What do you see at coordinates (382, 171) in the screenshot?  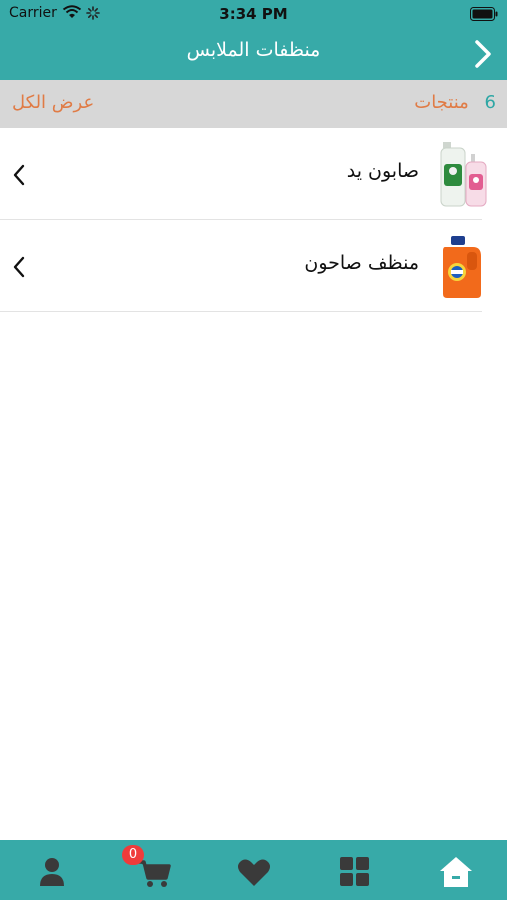 I see `product-name: صابون يد` at bounding box center [382, 171].